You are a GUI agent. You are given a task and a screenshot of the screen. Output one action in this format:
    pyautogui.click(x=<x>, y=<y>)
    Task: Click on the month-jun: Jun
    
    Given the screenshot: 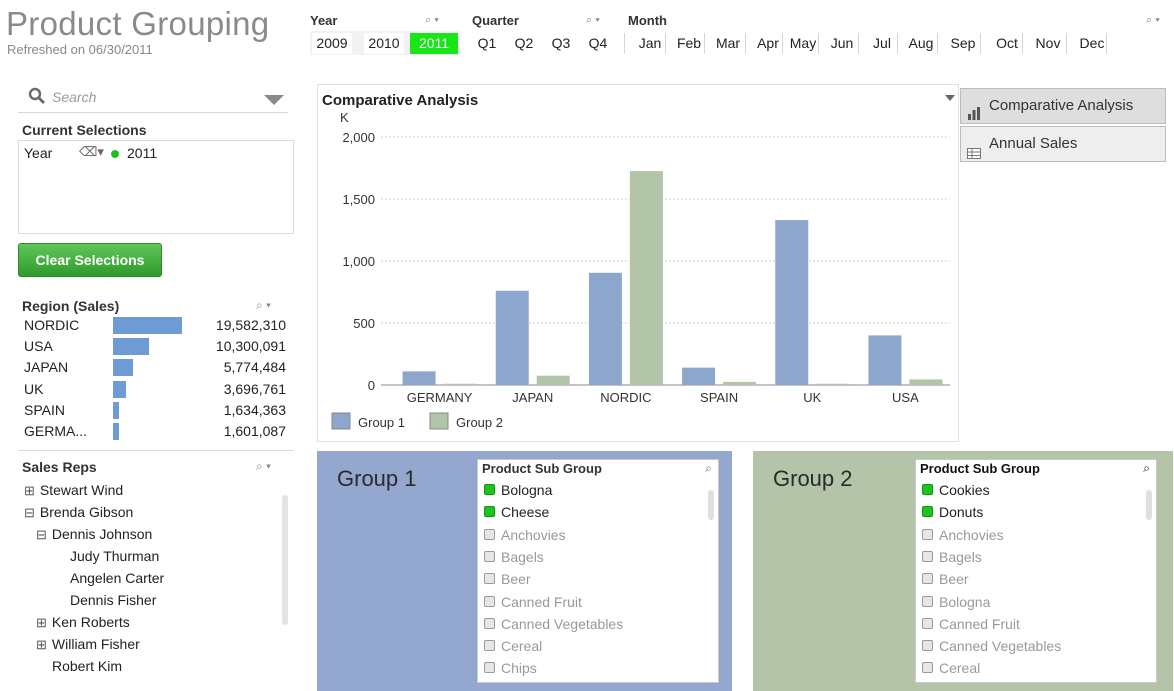 What is the action you would take?
    pyautogui.click(x=842, y=43)
    